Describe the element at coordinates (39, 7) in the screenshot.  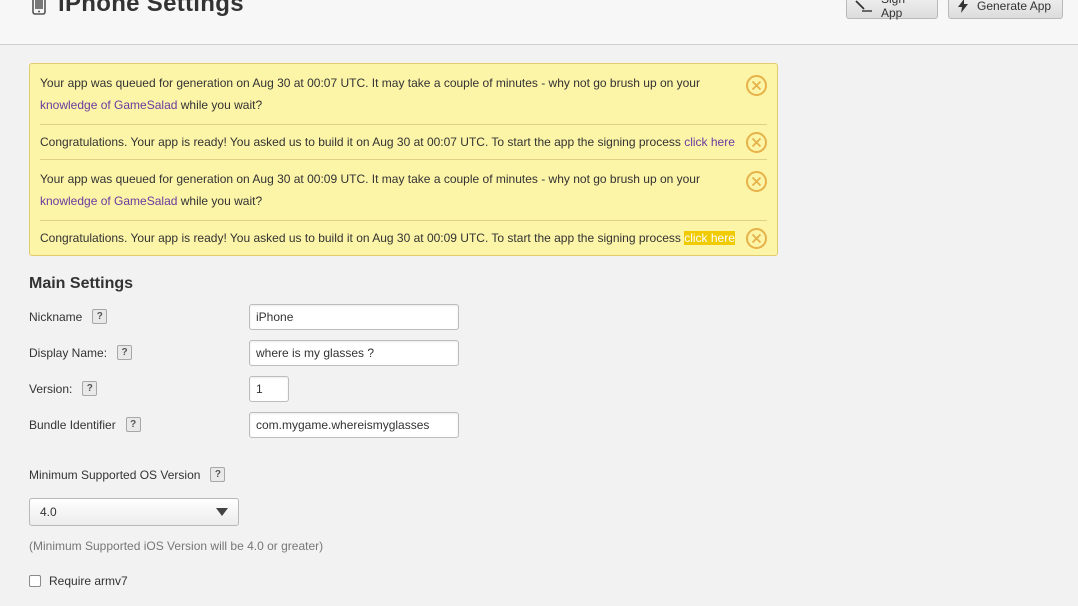
I see `iphone-icon` at that location.